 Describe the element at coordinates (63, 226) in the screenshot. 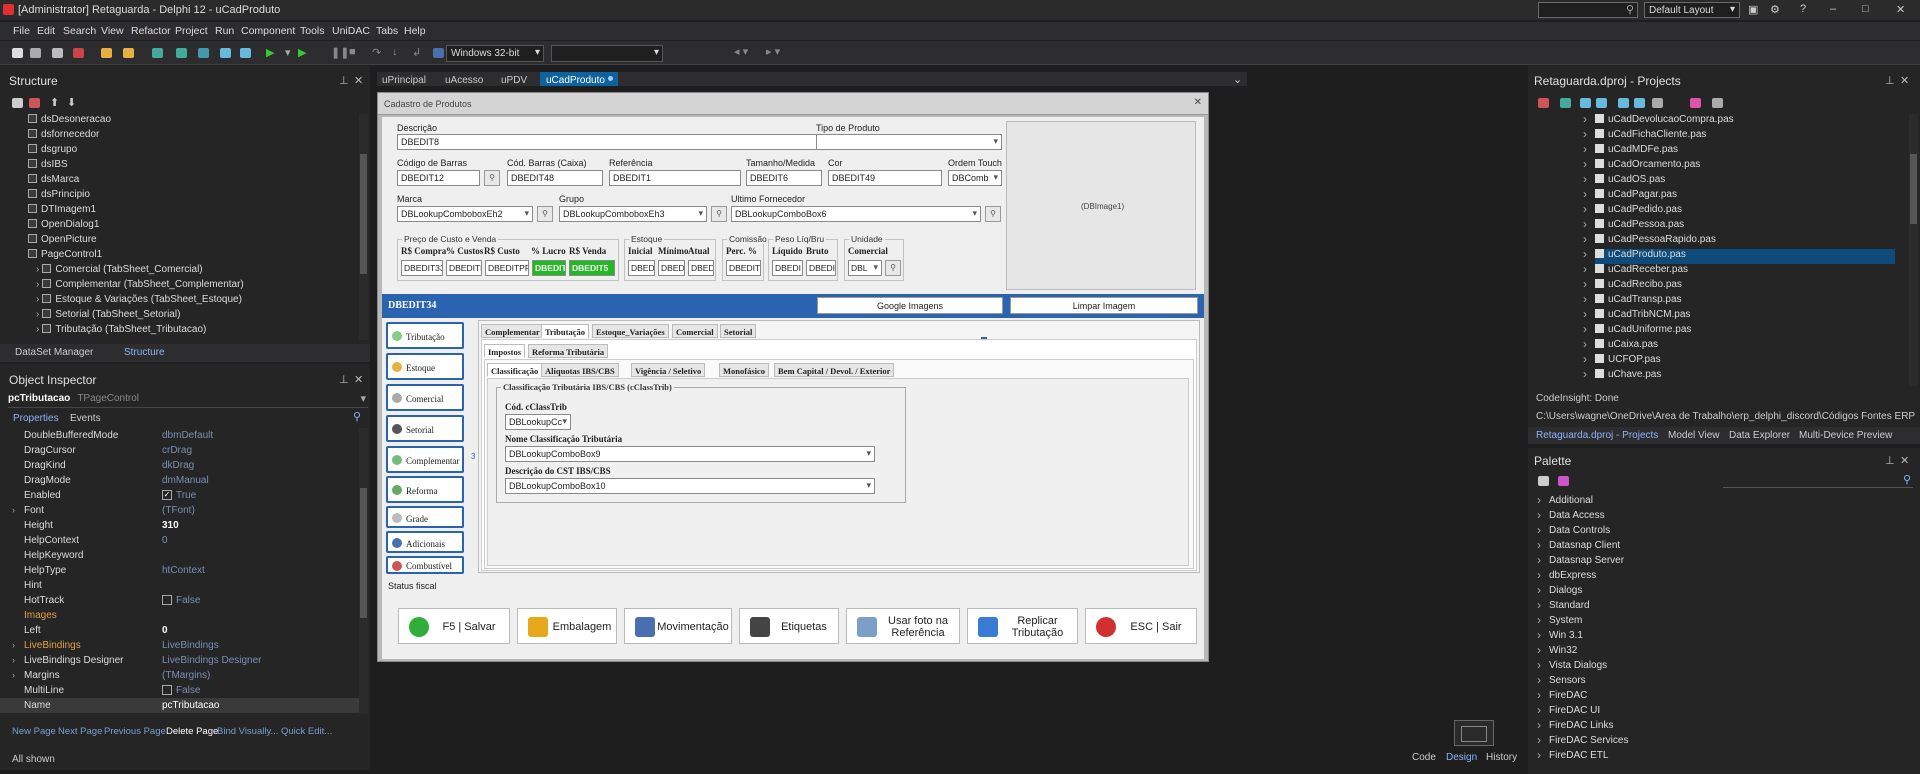

I see `structure-item: OpenDialog1` at that location.